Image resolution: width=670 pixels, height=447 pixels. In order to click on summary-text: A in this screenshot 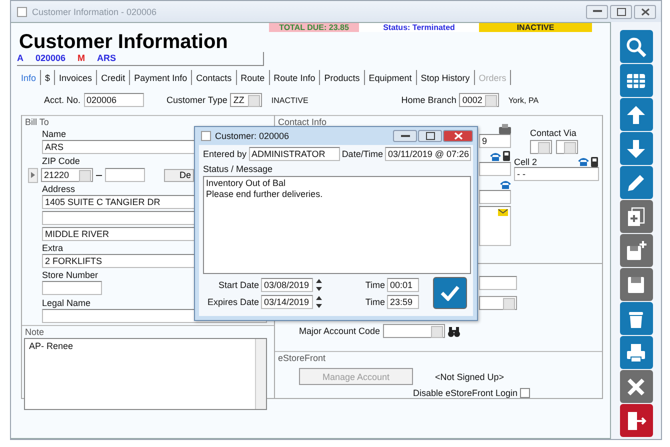, I will do `click(20, 58)`.